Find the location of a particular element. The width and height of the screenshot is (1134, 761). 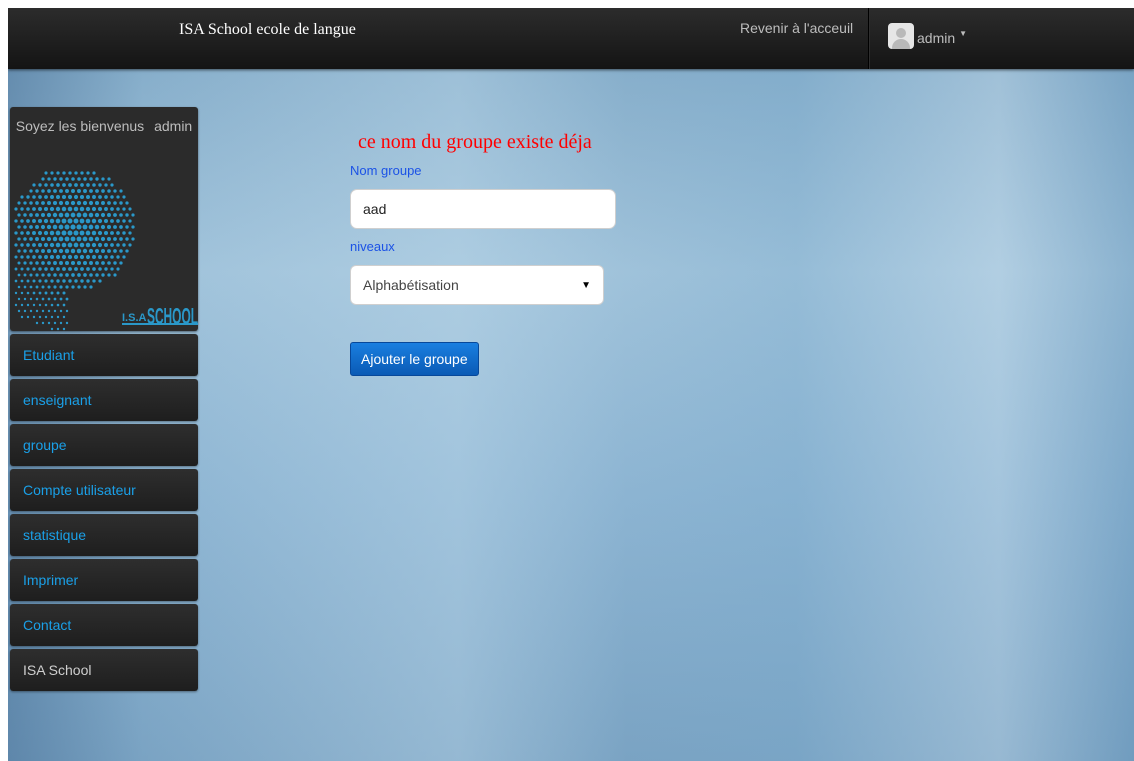

add-group-button: Ajouter le groupe is located at coordinates (414, 359).